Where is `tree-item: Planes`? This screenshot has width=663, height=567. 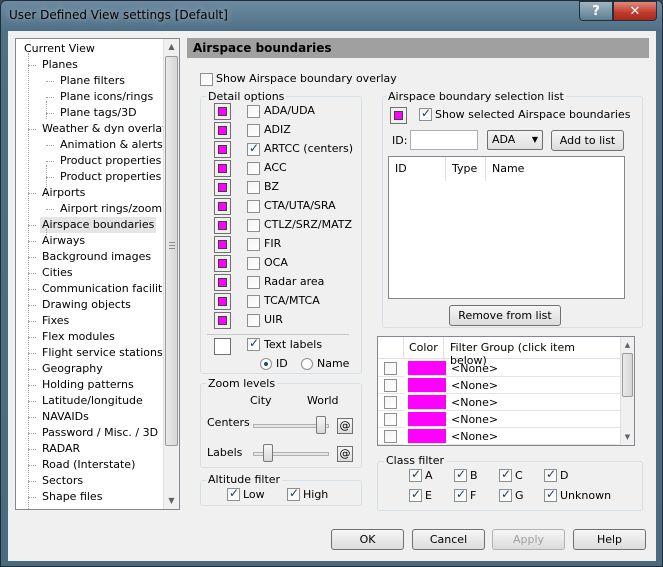 tree-item: Planes is located at coordinates (60, 65).